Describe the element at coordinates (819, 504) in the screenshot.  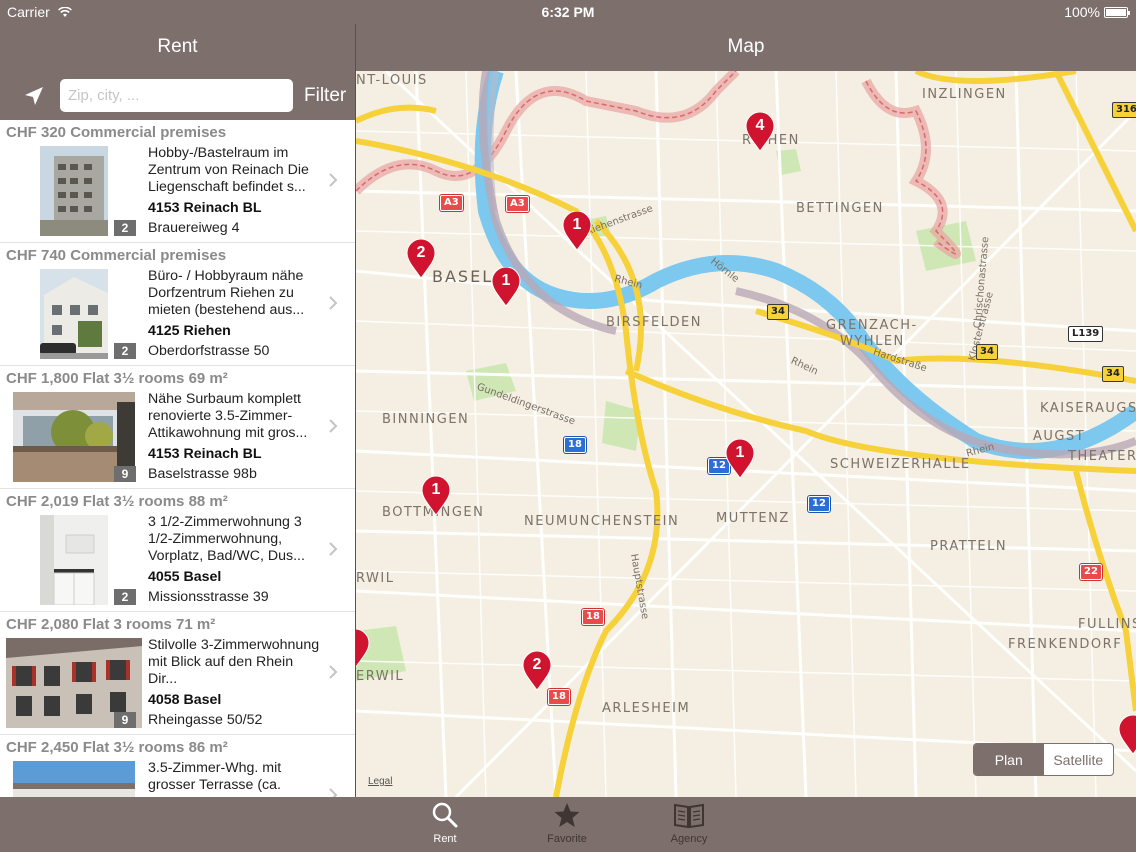
I see `road-shield: 12` at that location.